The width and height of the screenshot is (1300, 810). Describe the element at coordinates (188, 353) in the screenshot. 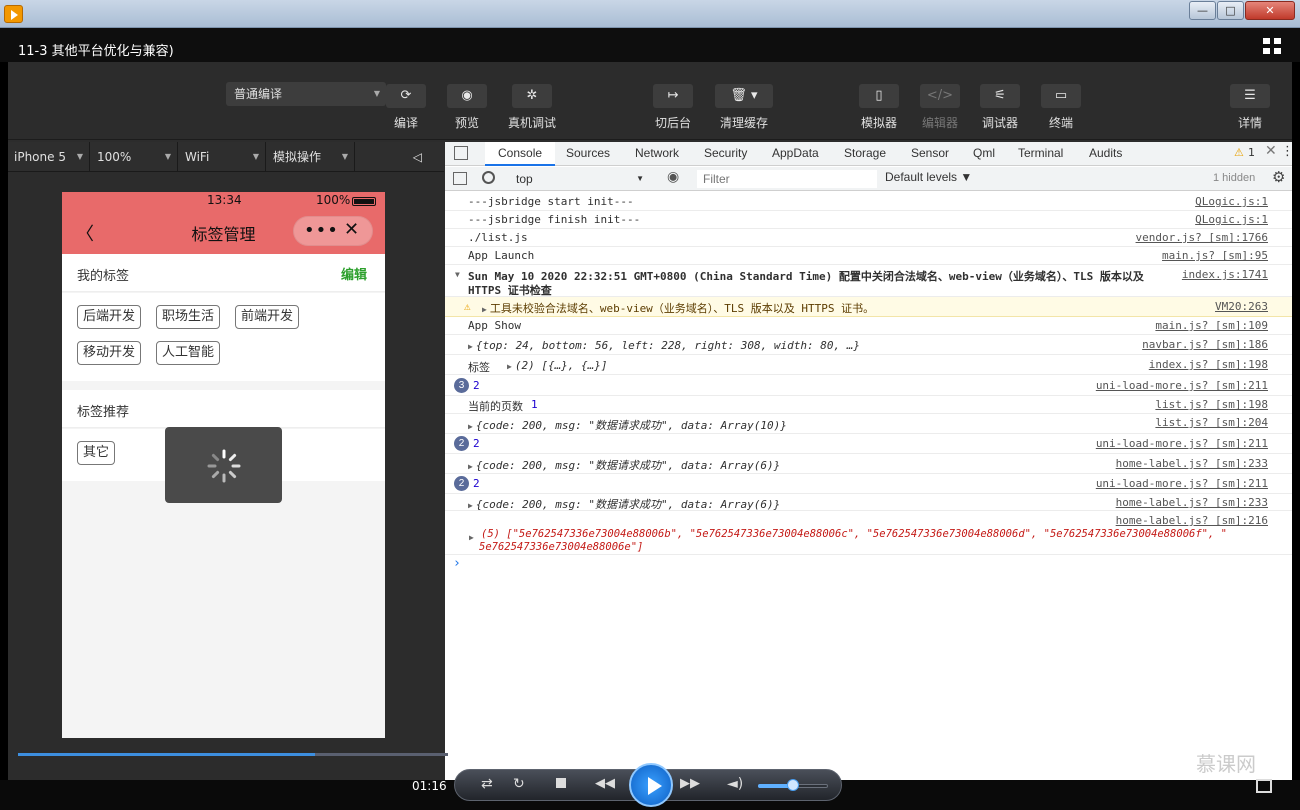

I see `tag-chip: 人工智能` at that location.